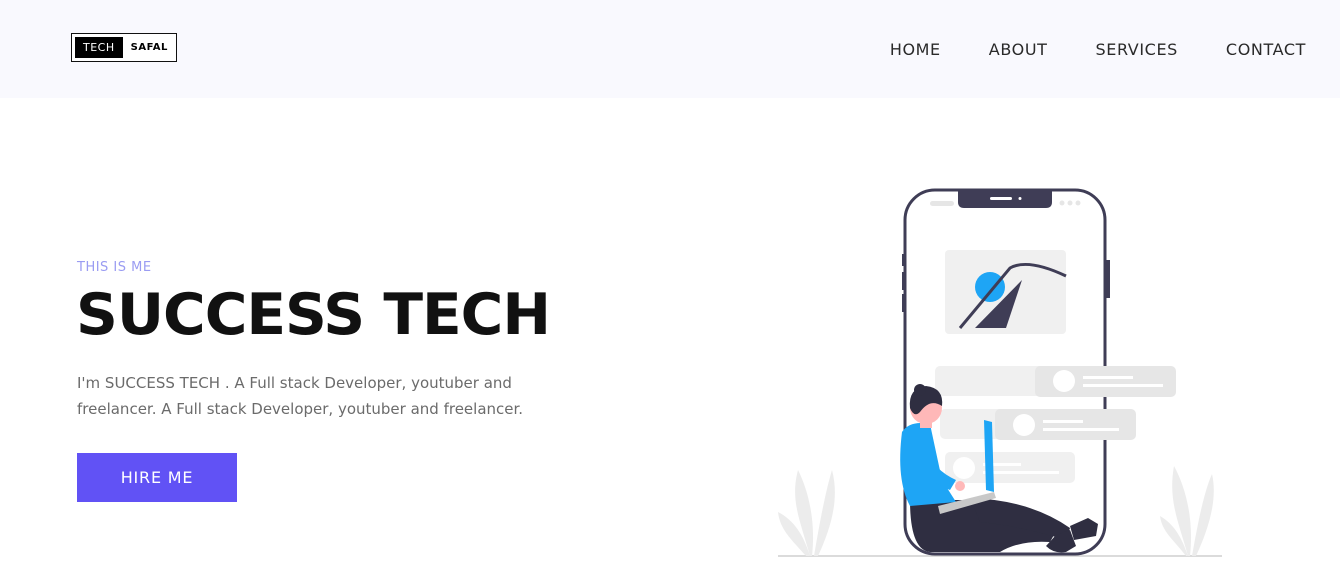 This screenshot has height=586, width=1340. I want to click on hero-title: SUCCESS TECH, so click(313, 315).